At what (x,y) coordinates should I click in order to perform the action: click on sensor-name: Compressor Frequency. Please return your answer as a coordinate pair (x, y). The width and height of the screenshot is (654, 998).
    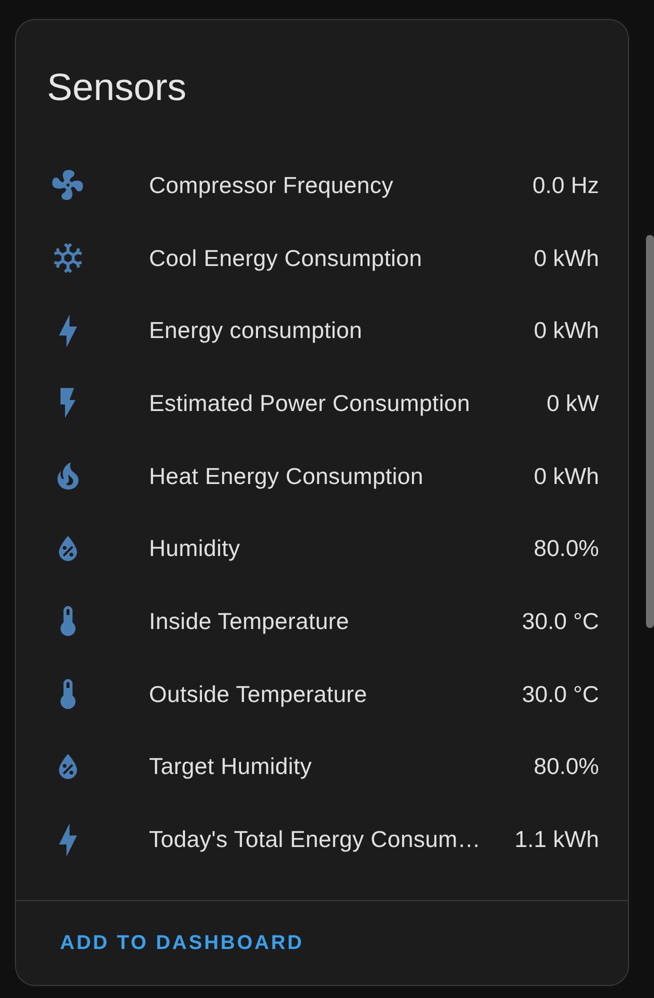
    Looking at the image, I should click on (271, 185).